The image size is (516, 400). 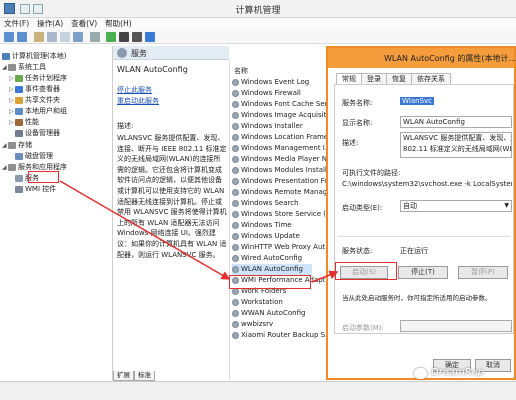 I want to click on annotation-arrows, so click(x=199, y=231).